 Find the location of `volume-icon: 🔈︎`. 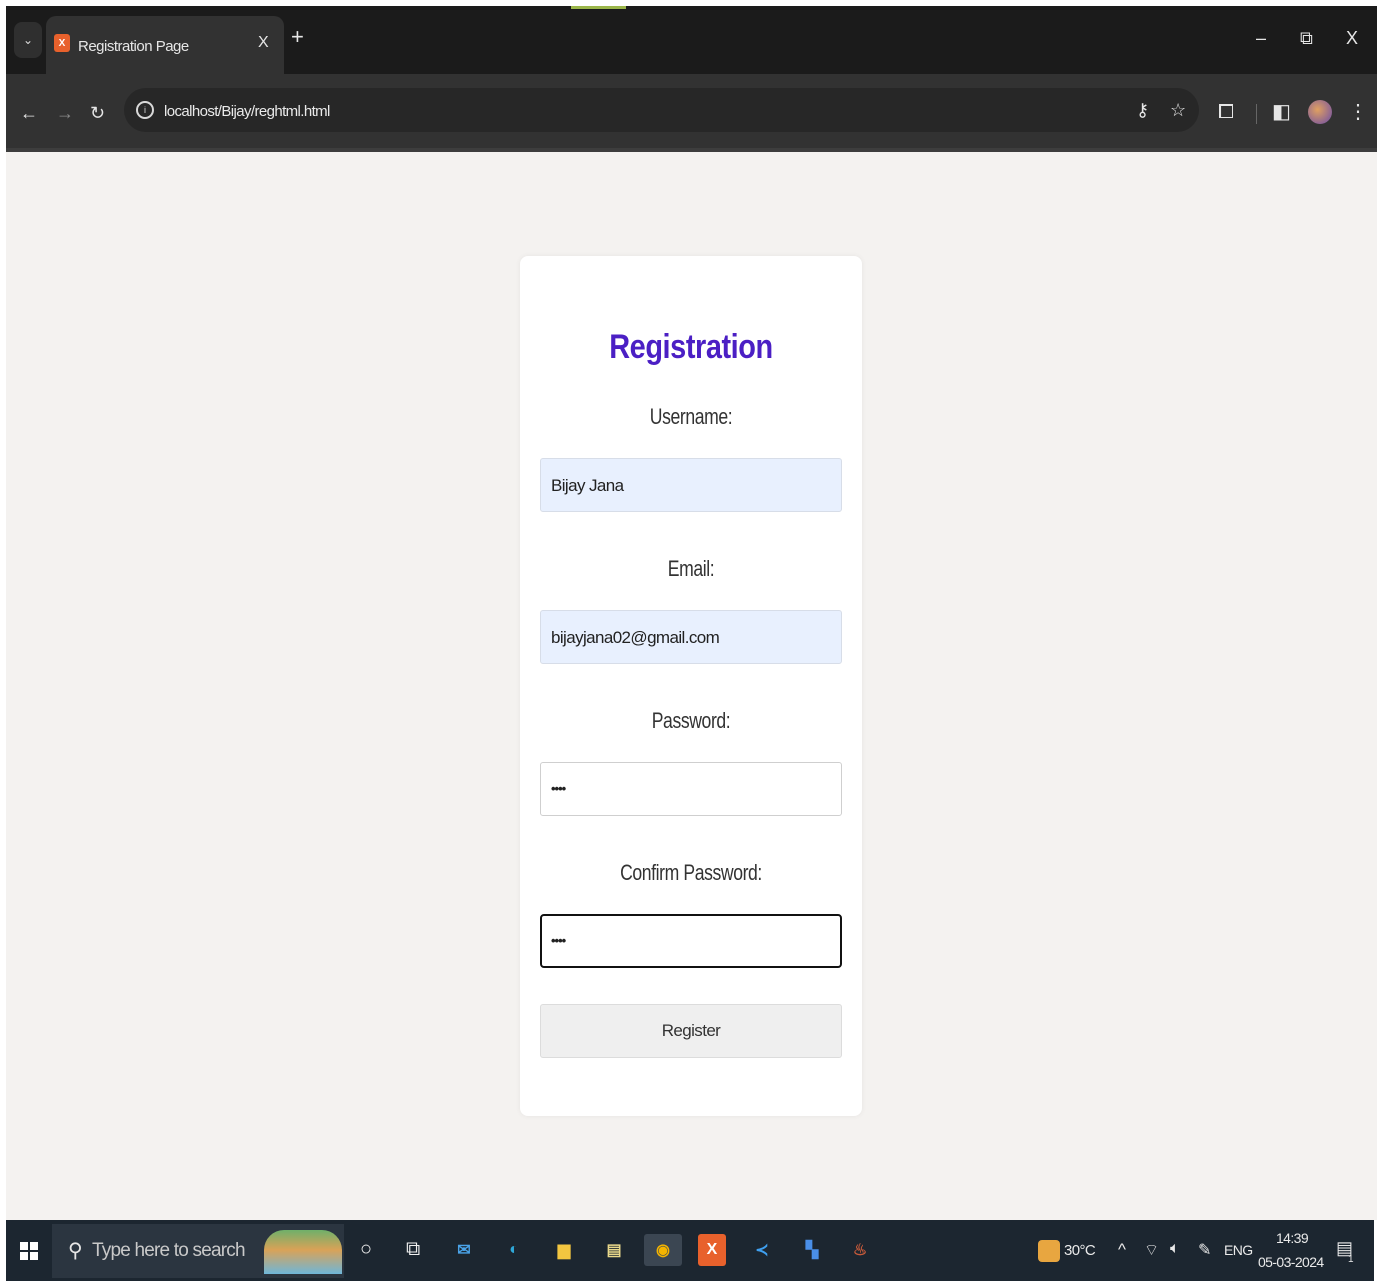

volume-icon: 🔈︎ is located at coordinates (1175, 1249).